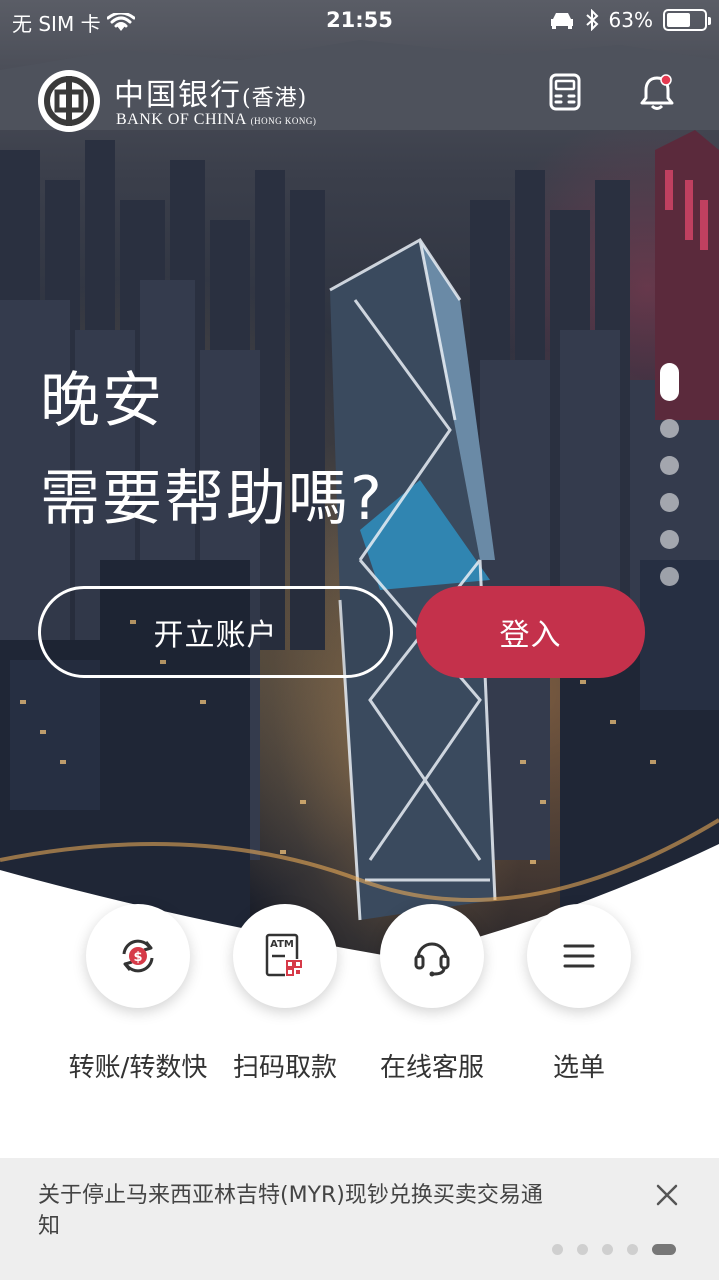 The image size is (719, 1280). Describe the element at coordinates (561, 21) in the screenshot. I see `car-icon` at that location.